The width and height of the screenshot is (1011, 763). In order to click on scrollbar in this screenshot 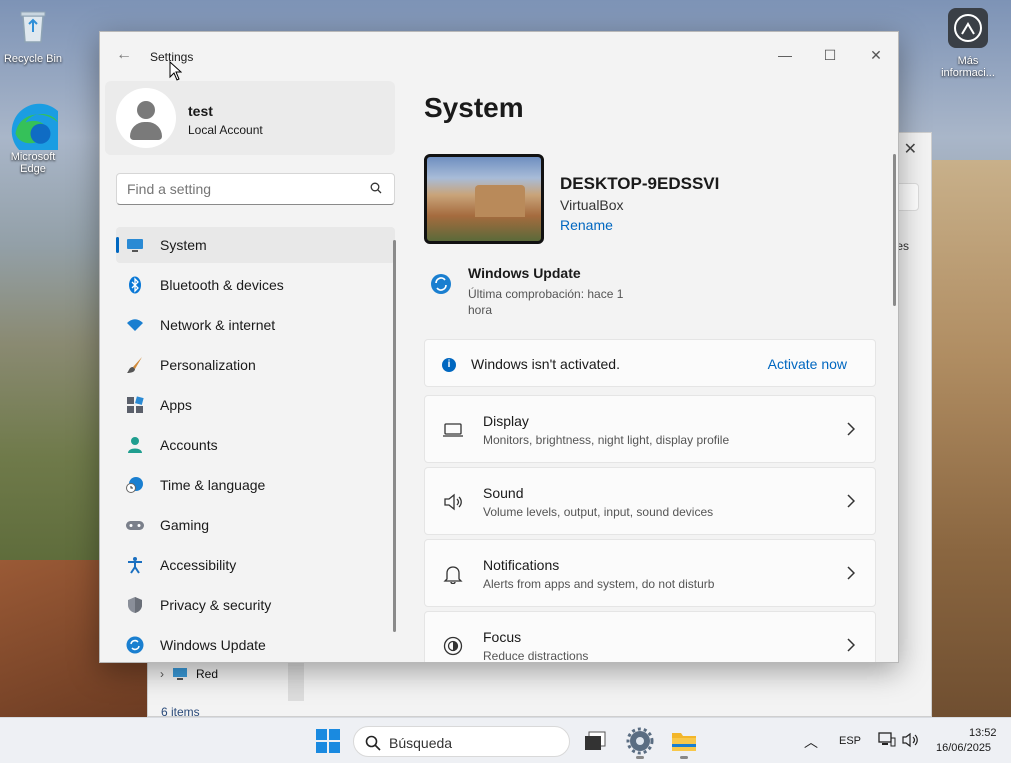, I will do `click(296, 682)`.